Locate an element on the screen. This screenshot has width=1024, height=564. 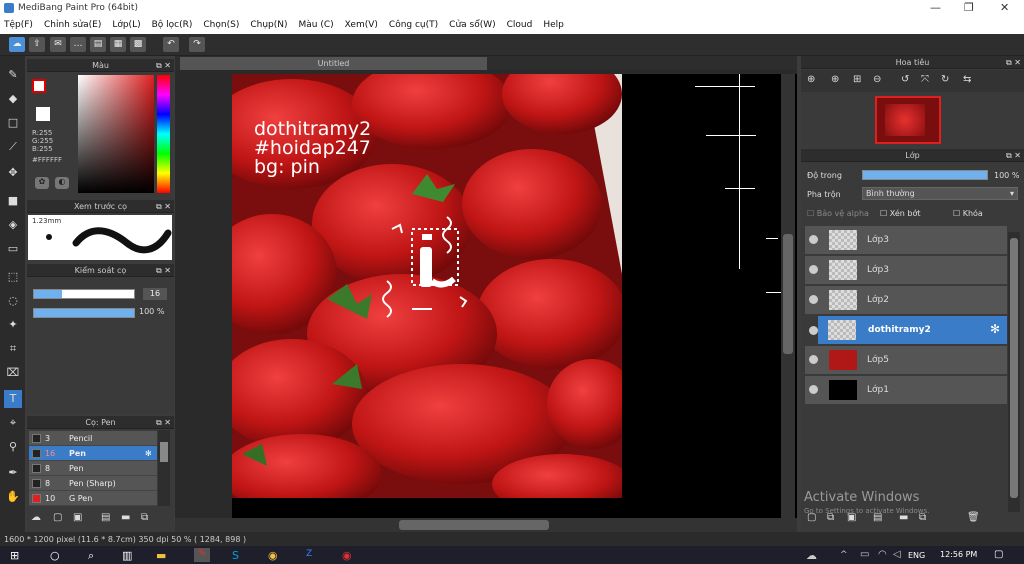
cortana-icon: ○ is located at coordinates (55, 555).